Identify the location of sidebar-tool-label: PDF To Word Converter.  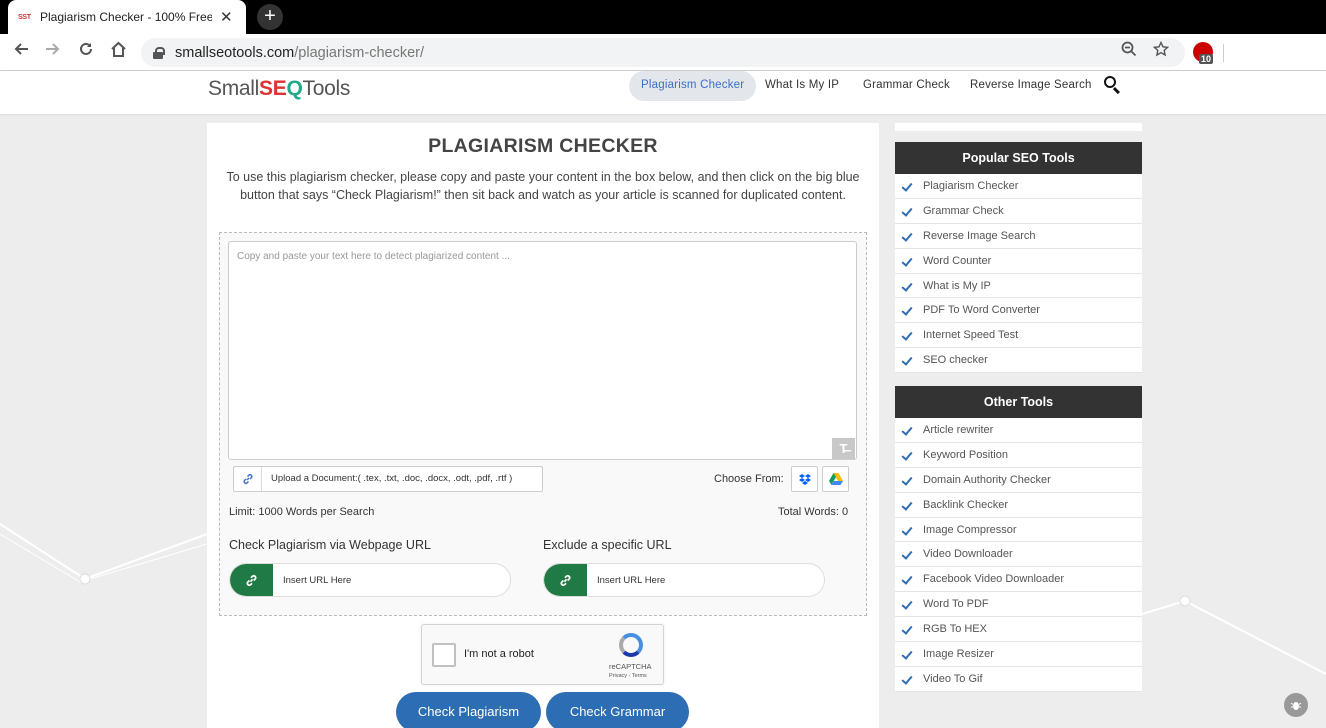
(981, 310).